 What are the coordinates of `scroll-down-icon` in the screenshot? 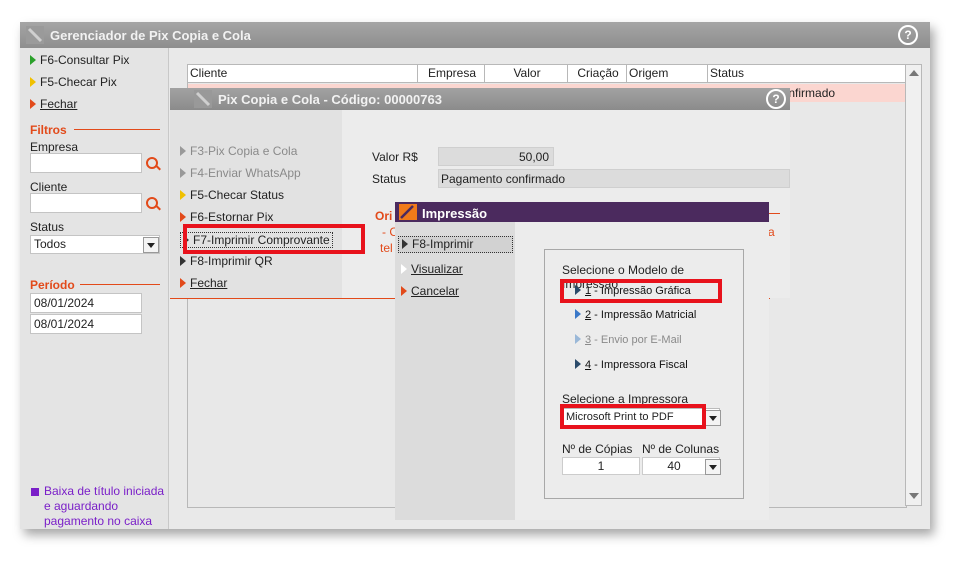 It's located at (914, 496).